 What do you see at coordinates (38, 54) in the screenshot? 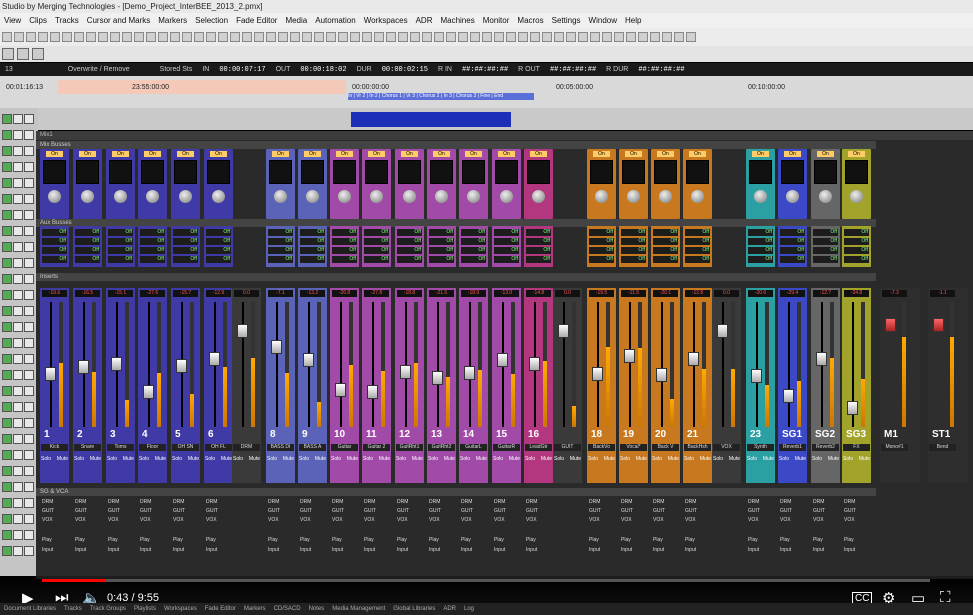
I see `tool-icon` at bounding box center [38, 54].